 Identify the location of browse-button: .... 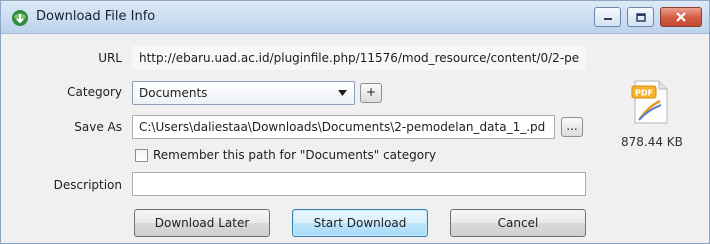
(572, 127).